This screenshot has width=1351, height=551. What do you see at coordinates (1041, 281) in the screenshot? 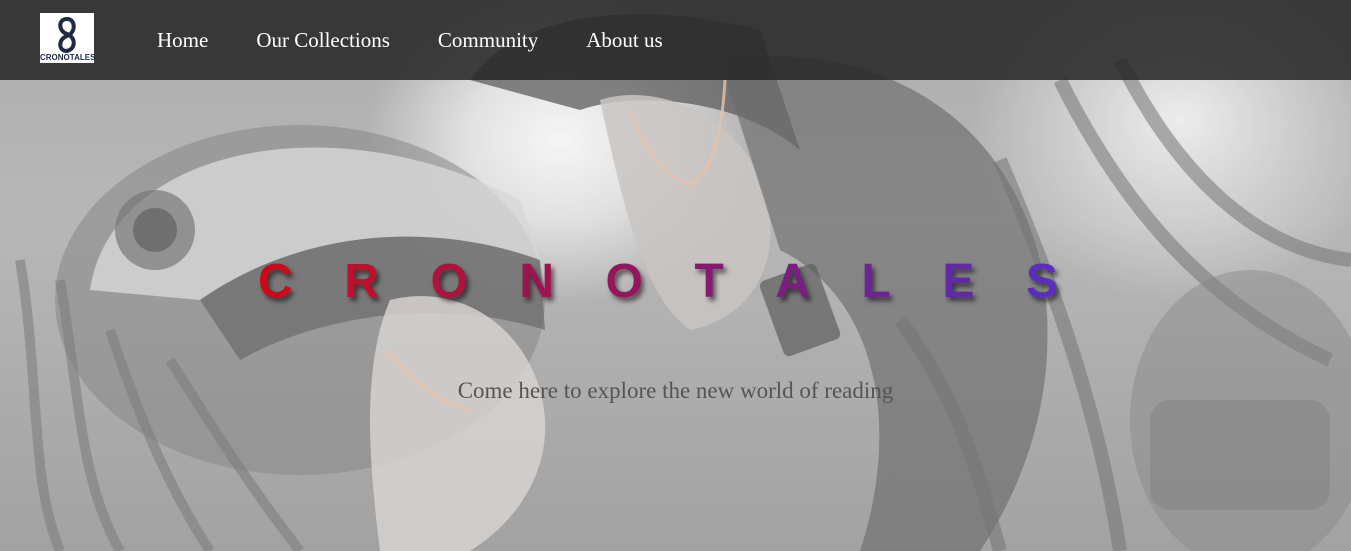
I see `hero-title-letter: S` at bounding box center [1041, 281].